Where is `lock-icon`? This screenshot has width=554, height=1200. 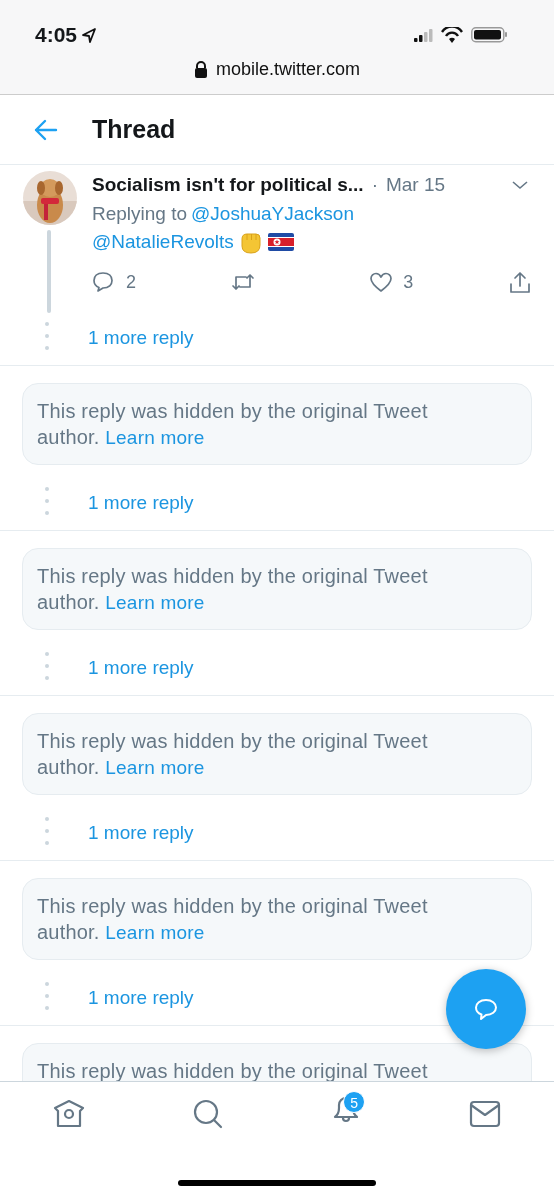 lock-icon is located at coordinates (200, 69).